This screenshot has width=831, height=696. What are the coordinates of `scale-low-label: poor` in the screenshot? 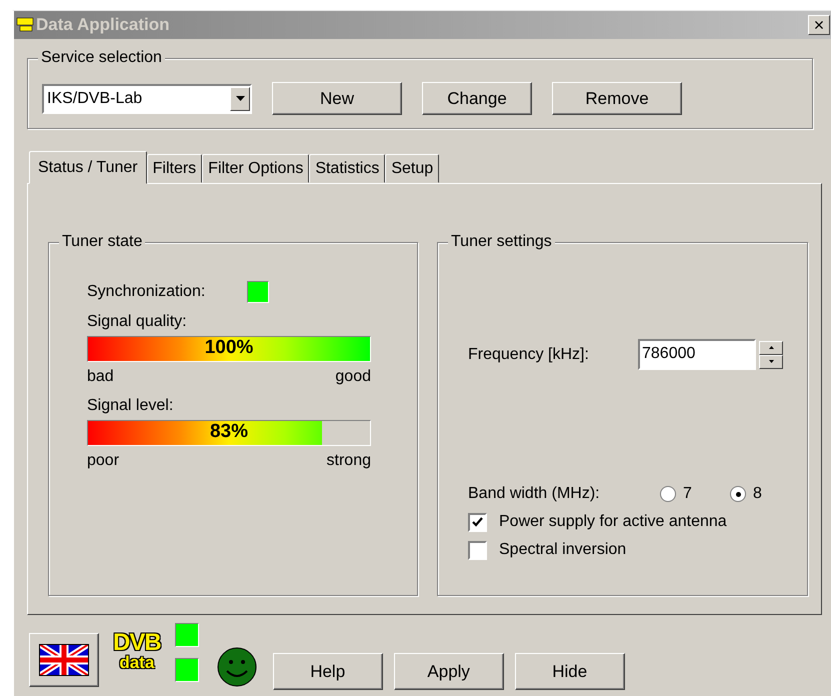 It's located at (103, 461).